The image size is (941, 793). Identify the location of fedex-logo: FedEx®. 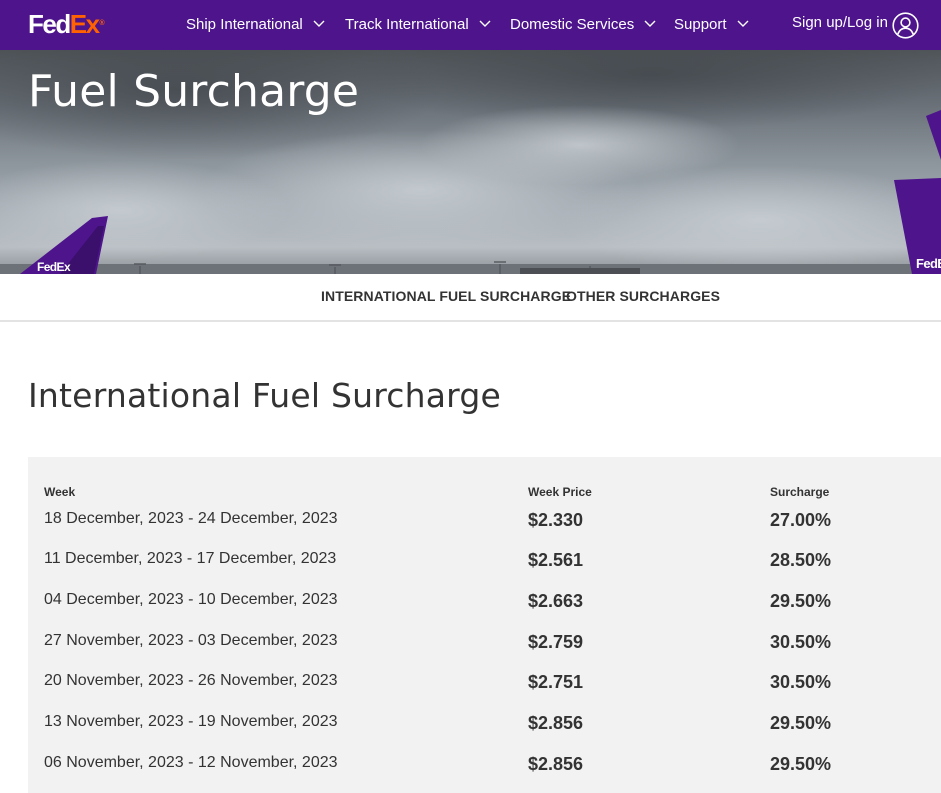
(66, 24).